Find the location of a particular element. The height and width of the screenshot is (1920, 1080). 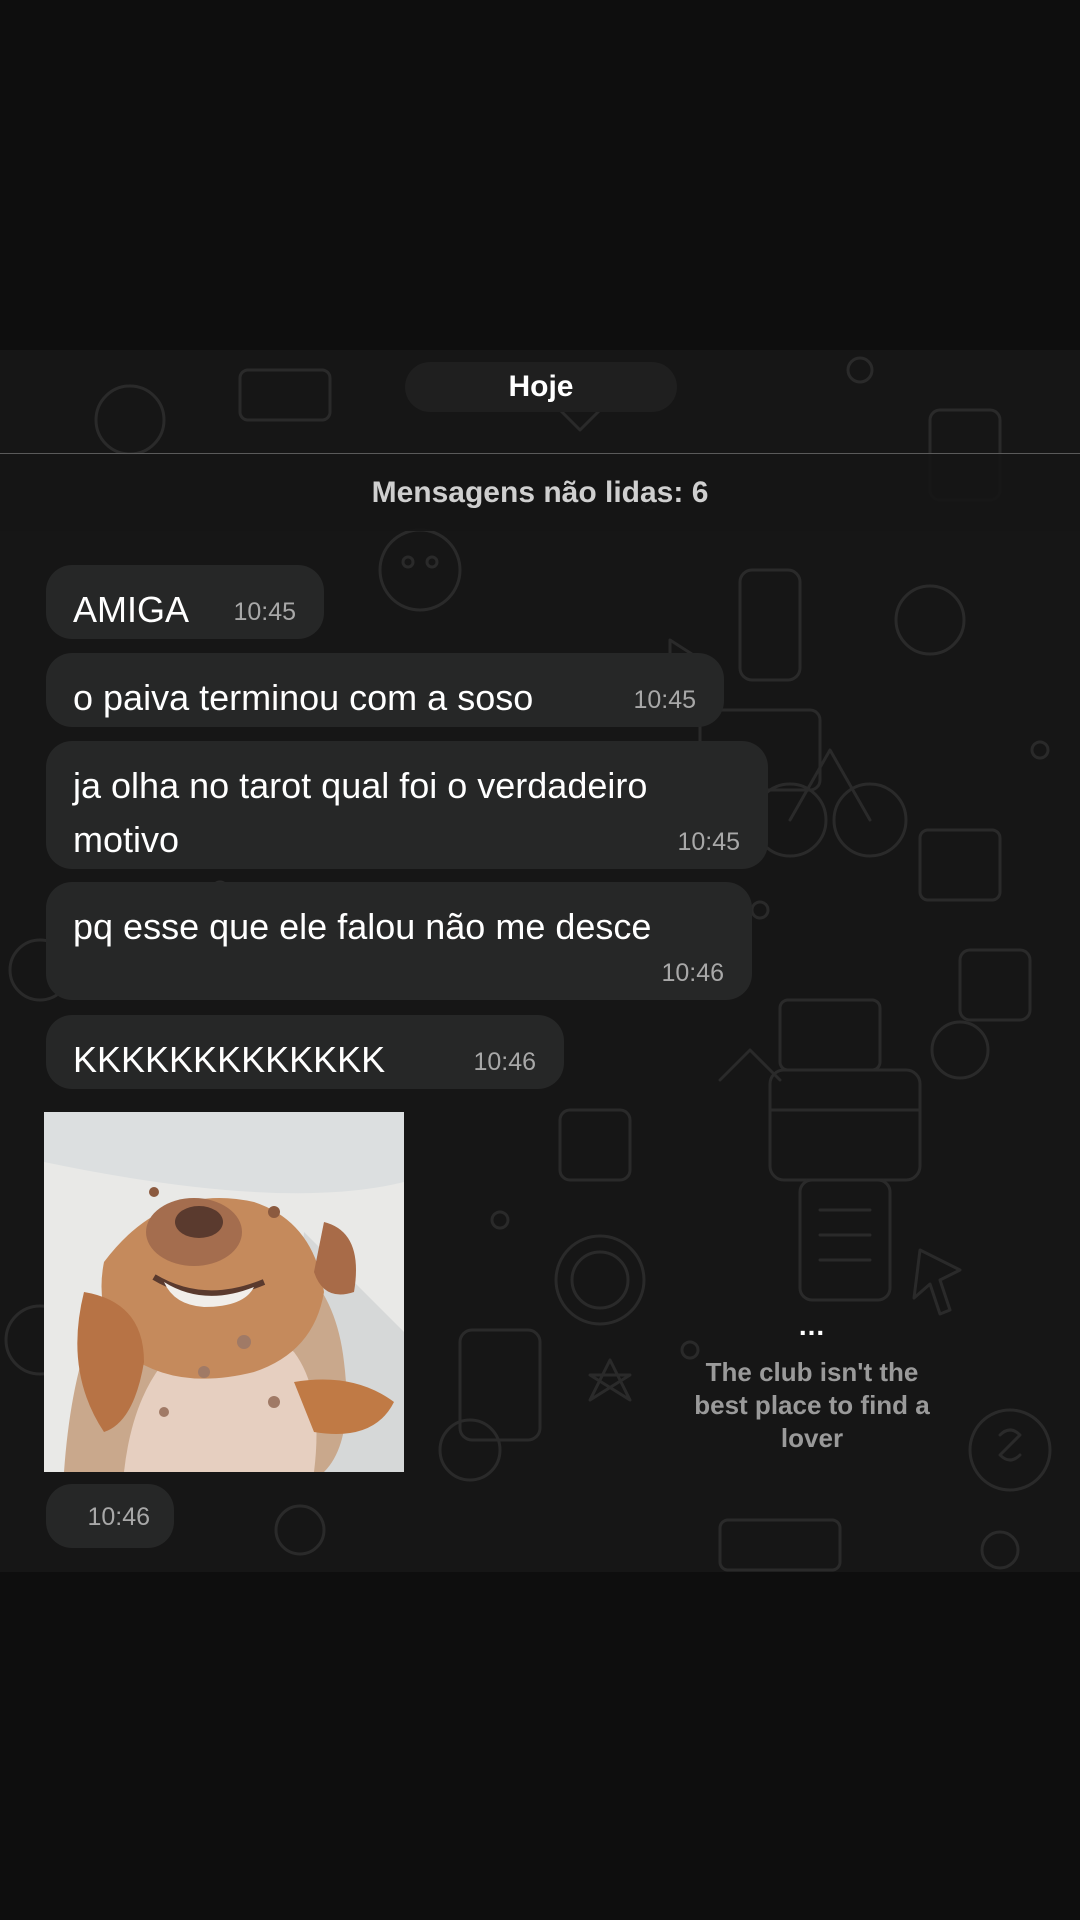

message-text: KKKKKKKKKKKKK is located at coordinates (229, 1059).